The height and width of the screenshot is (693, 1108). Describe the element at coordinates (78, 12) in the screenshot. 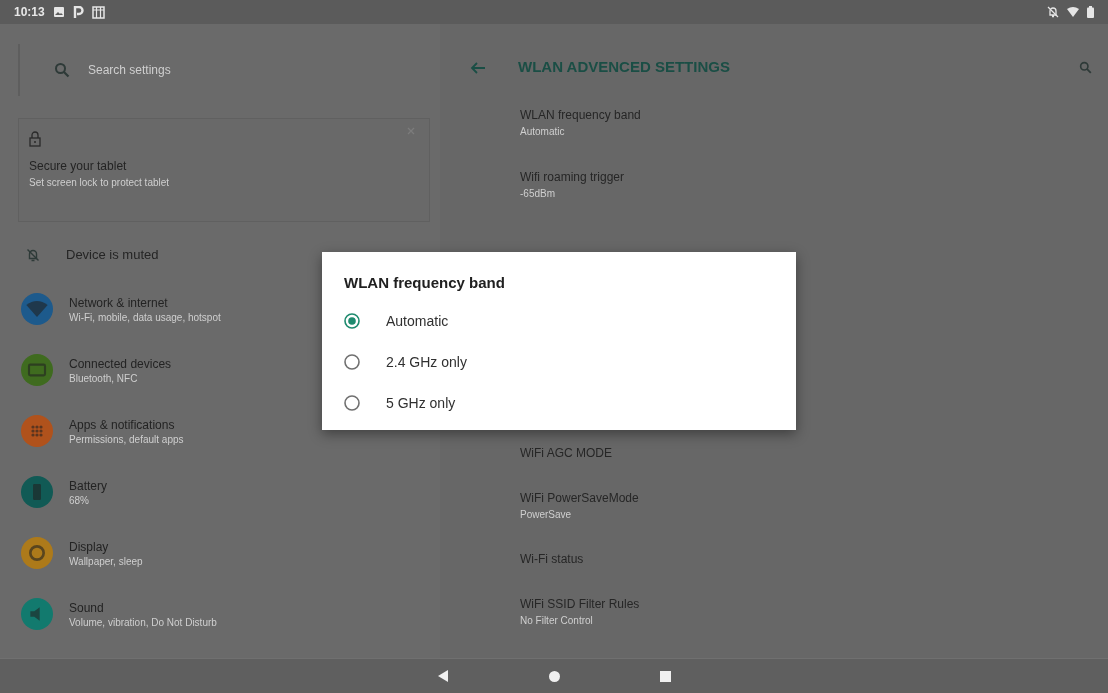

I see `parking-icon` at that location.